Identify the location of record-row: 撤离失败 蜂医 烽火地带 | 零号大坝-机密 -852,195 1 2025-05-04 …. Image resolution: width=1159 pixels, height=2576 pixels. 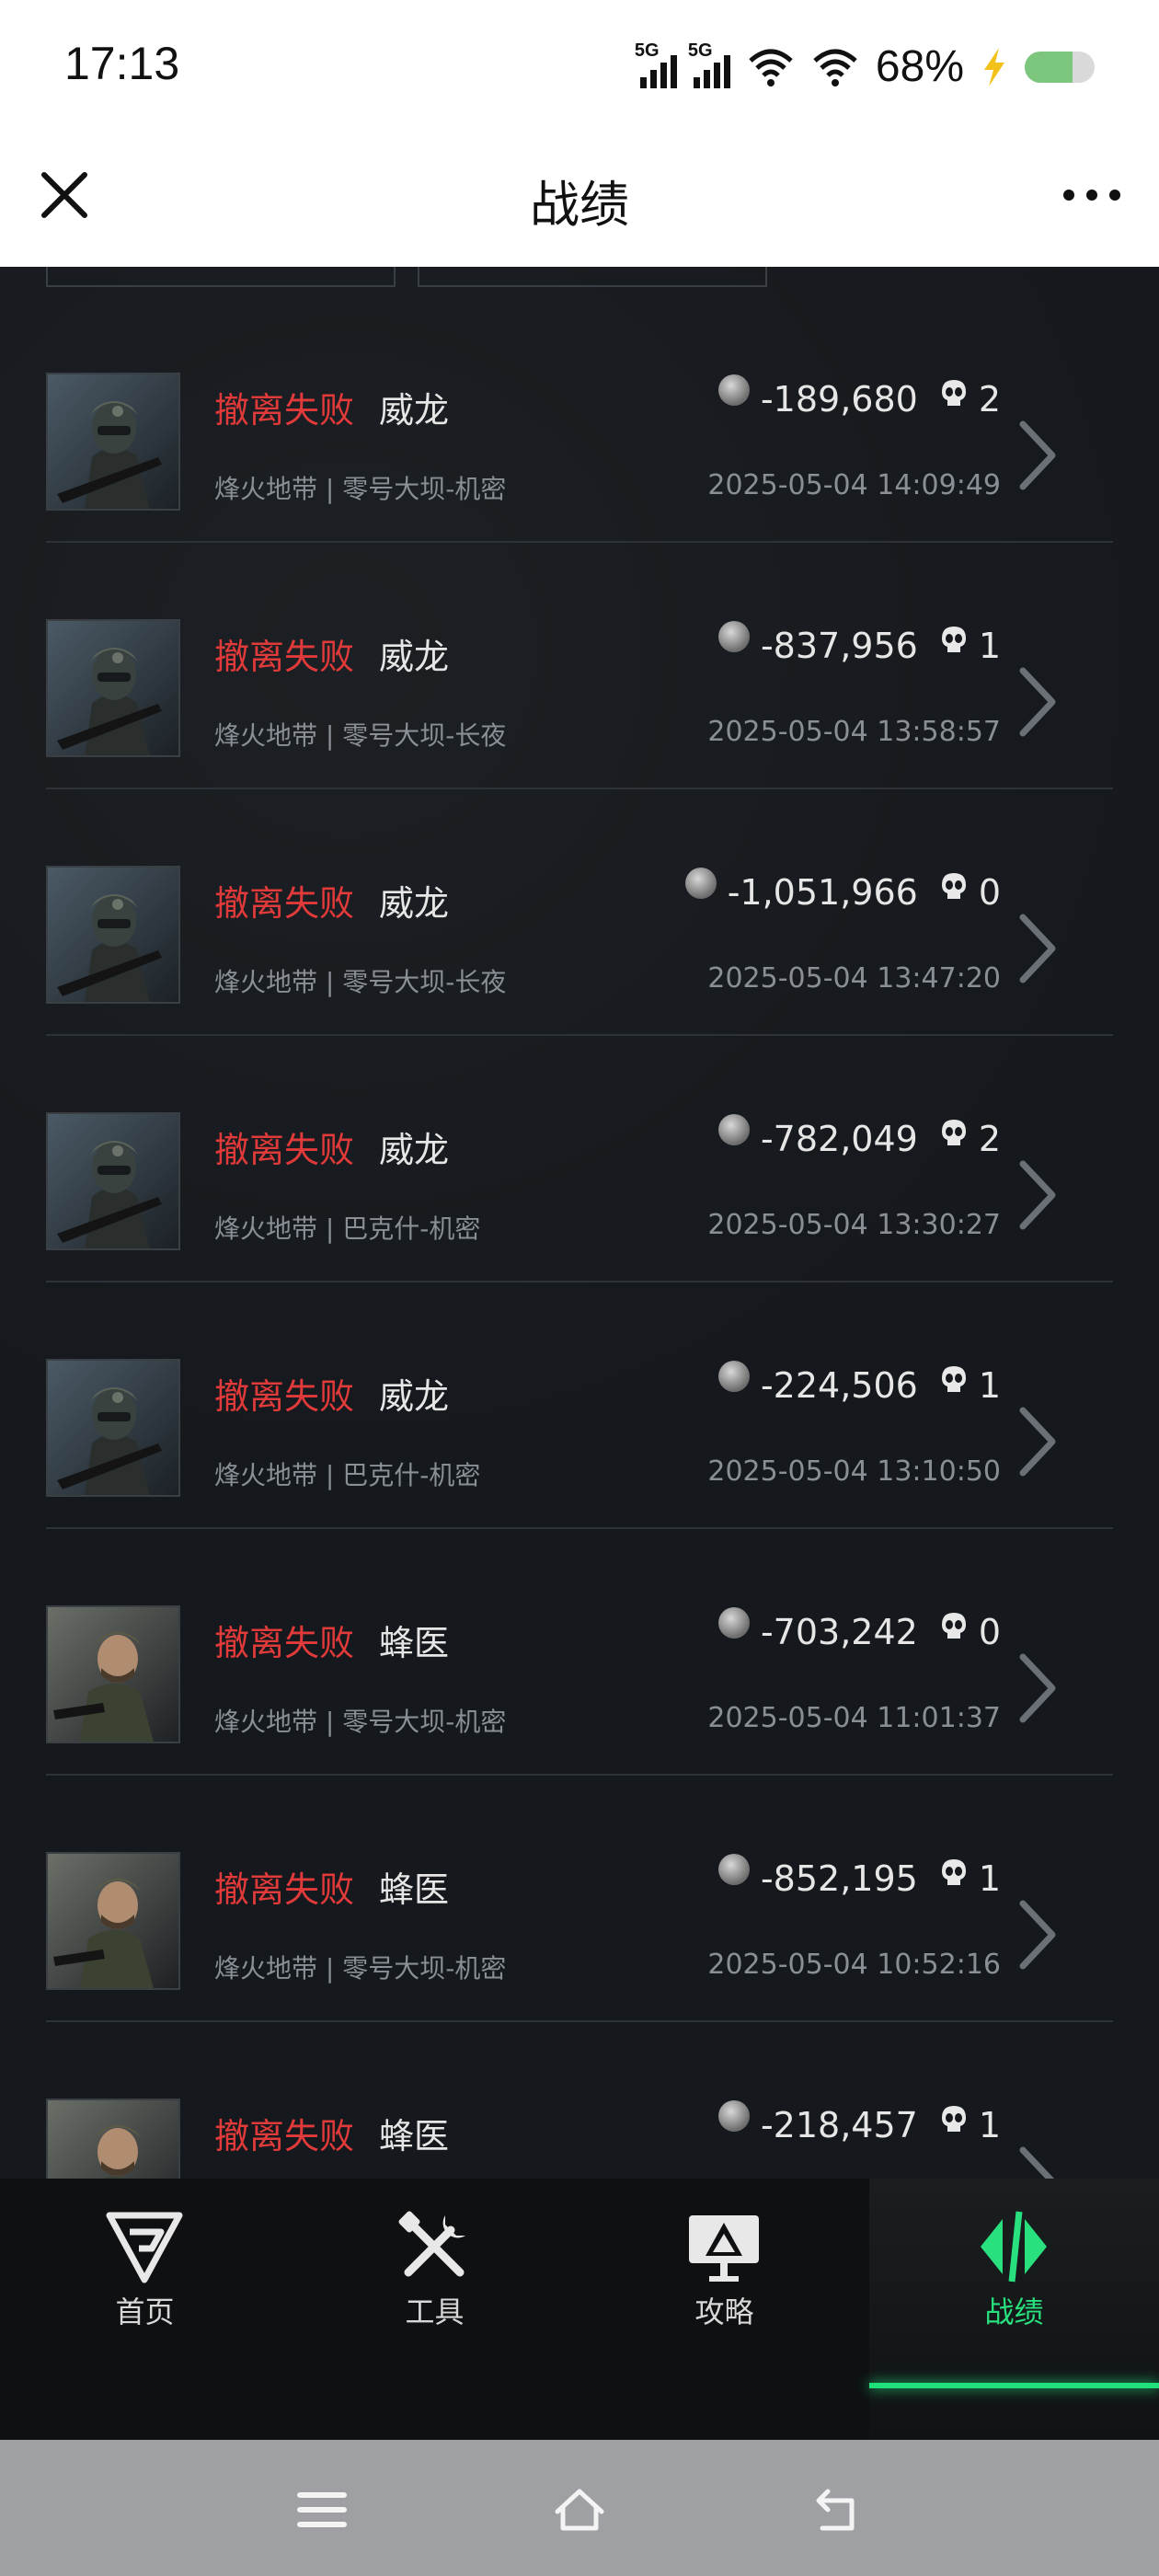
(579, 1898).